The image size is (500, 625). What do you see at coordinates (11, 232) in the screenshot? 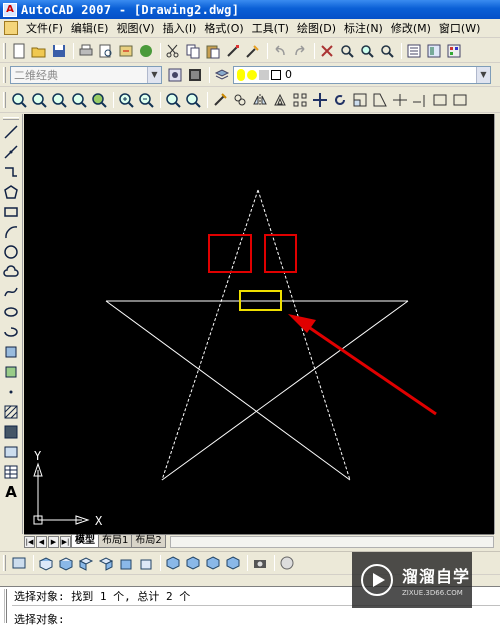
I see `arc-icon` at bounding box center [11, 232].